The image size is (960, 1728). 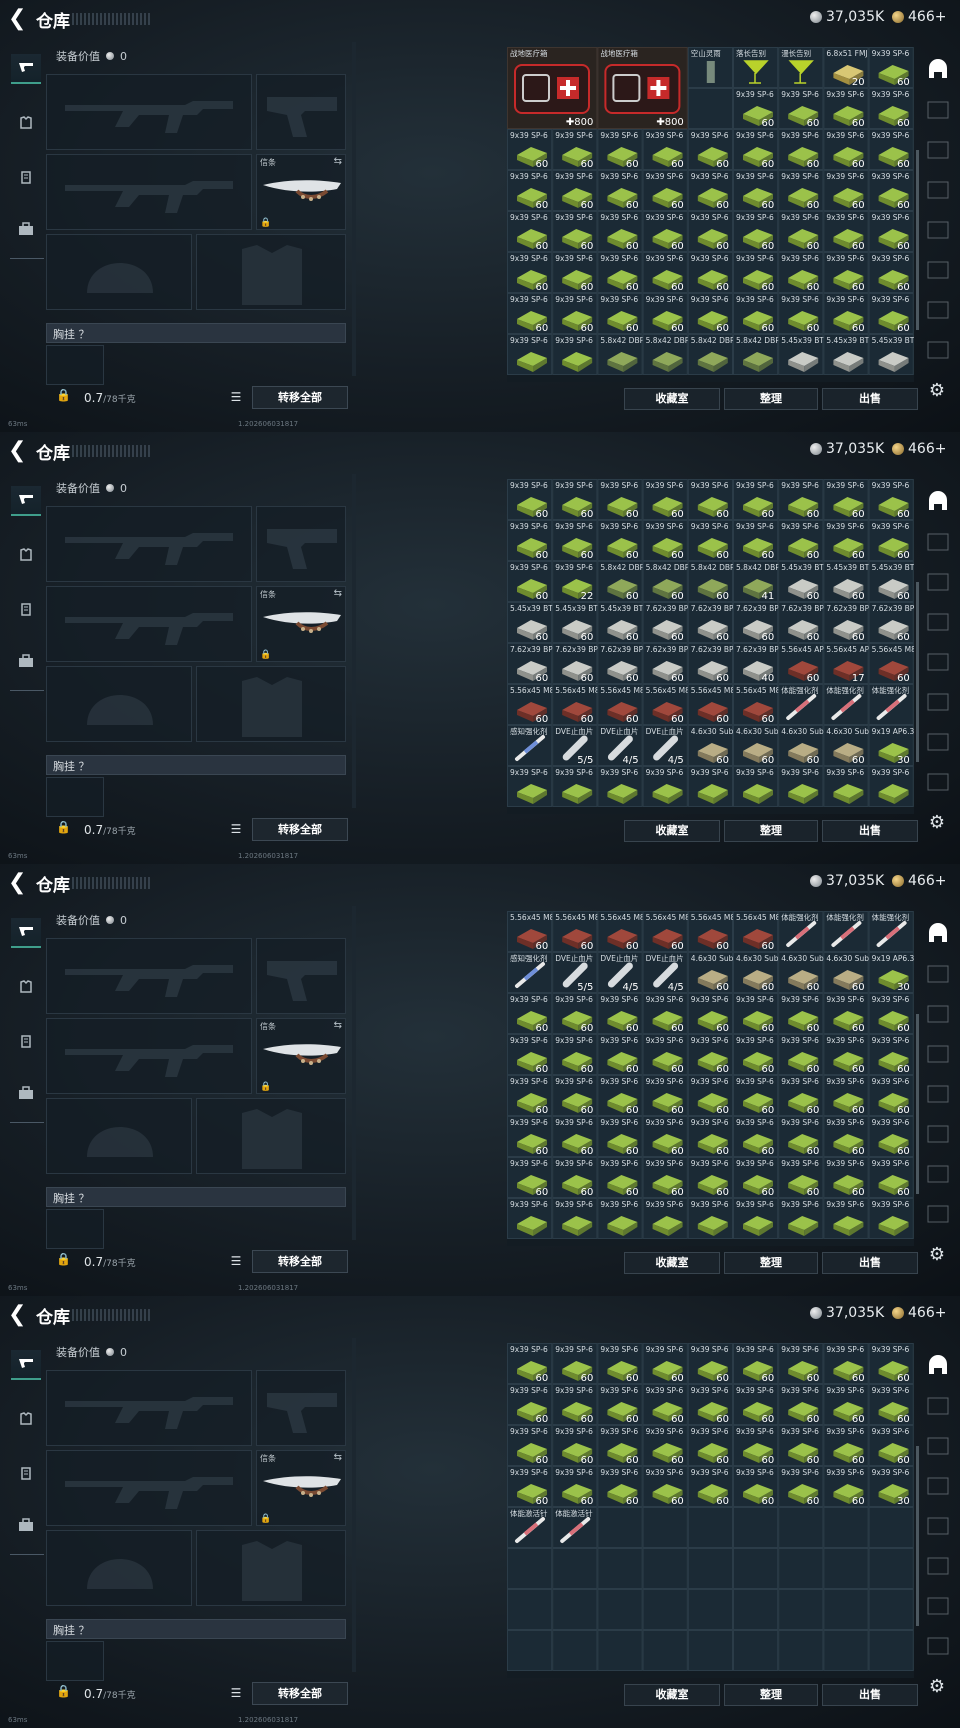 What do you see at coordinates (665, 746) in the screenshot?
I see `stash-item: DVE止血片 4/5` at bounding box center [665, 746].